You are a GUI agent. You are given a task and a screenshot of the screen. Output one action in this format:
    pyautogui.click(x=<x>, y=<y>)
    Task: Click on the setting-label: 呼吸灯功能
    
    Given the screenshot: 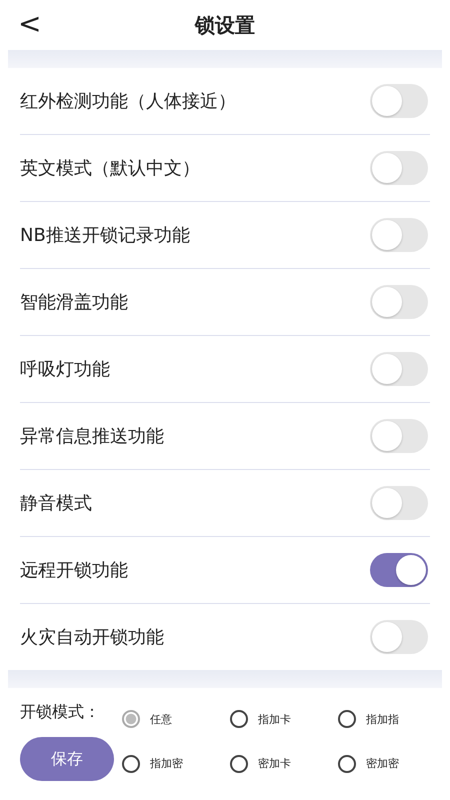 What is the action you would take?
    pyautogui.click(x=65, y=369)
    